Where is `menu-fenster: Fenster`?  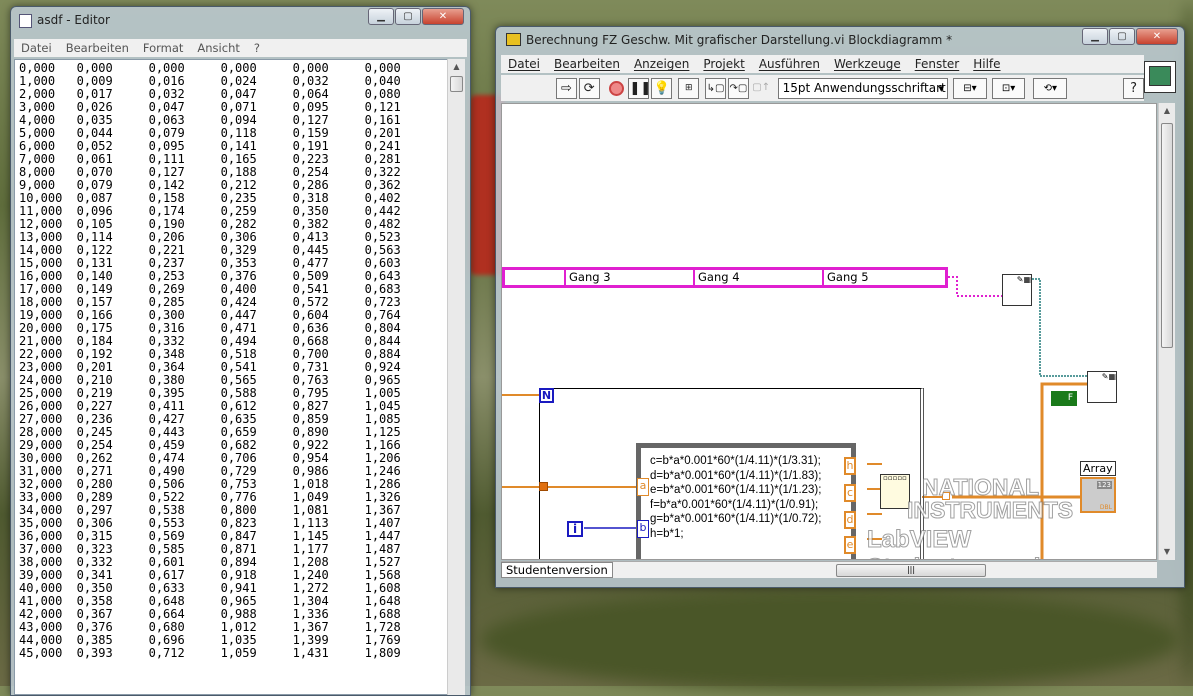
menu-fenster: Fenster is located at coordinates (937, 64).